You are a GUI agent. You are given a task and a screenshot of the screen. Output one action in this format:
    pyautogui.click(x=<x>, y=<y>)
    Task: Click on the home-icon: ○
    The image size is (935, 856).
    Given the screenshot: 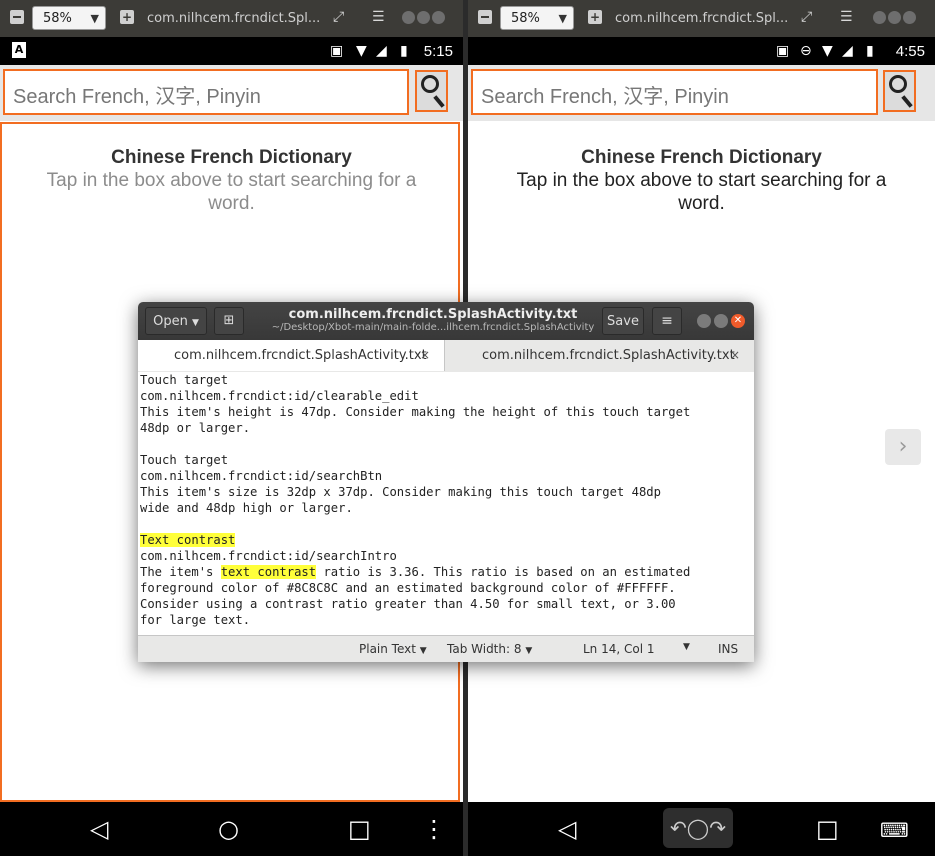 What is the action you would take?
    pyautogui.click(x=228, y=829)
    